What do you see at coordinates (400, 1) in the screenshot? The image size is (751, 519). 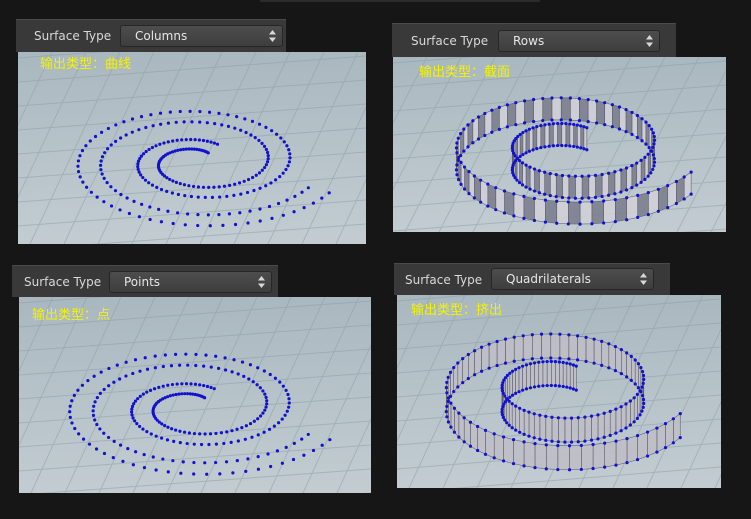 I see `top-edge-strip` at bounding box center [400, 1].